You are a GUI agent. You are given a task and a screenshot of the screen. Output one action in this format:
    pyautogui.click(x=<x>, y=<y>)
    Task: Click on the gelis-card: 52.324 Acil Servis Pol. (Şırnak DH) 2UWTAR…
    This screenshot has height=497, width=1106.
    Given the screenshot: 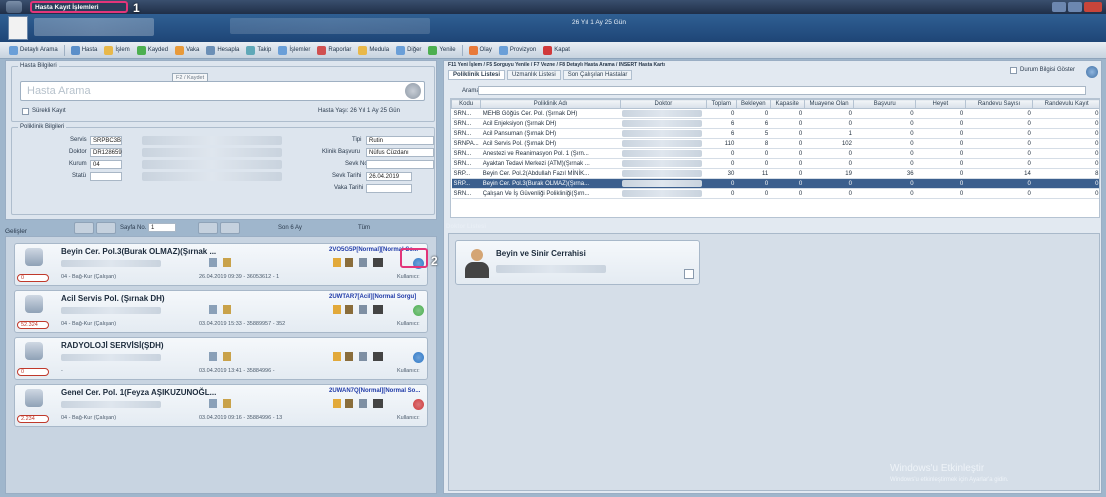 What is the action you would take?
    pyautogui.click(x=221, y=311)
    